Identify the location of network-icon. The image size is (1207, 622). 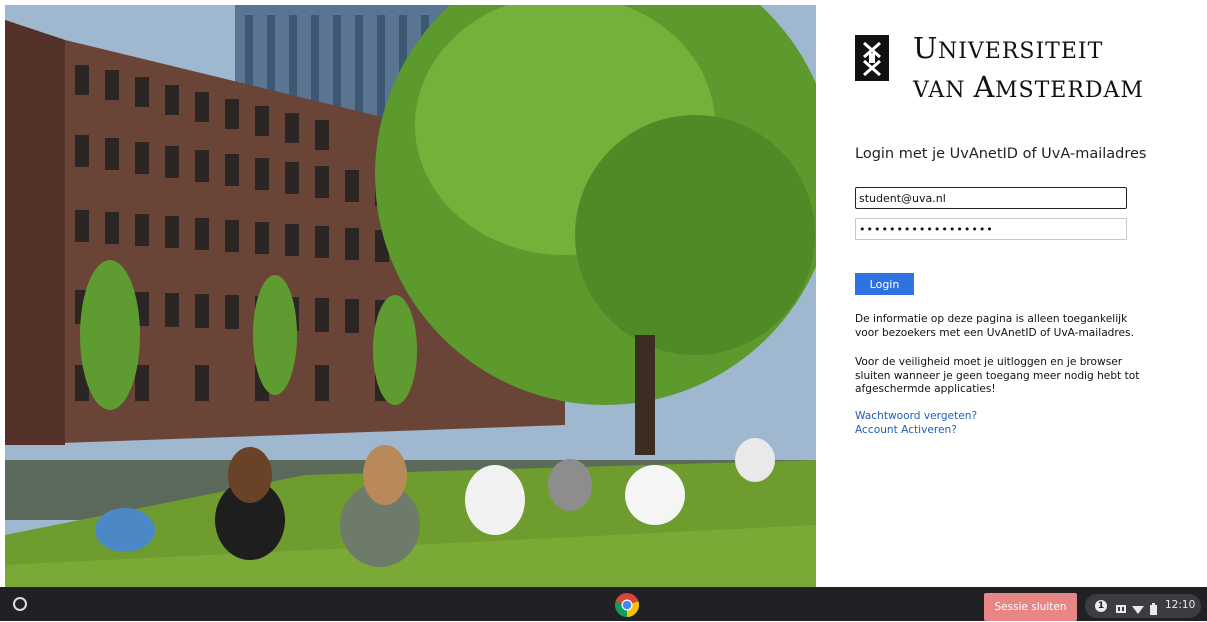
(1121, 609).